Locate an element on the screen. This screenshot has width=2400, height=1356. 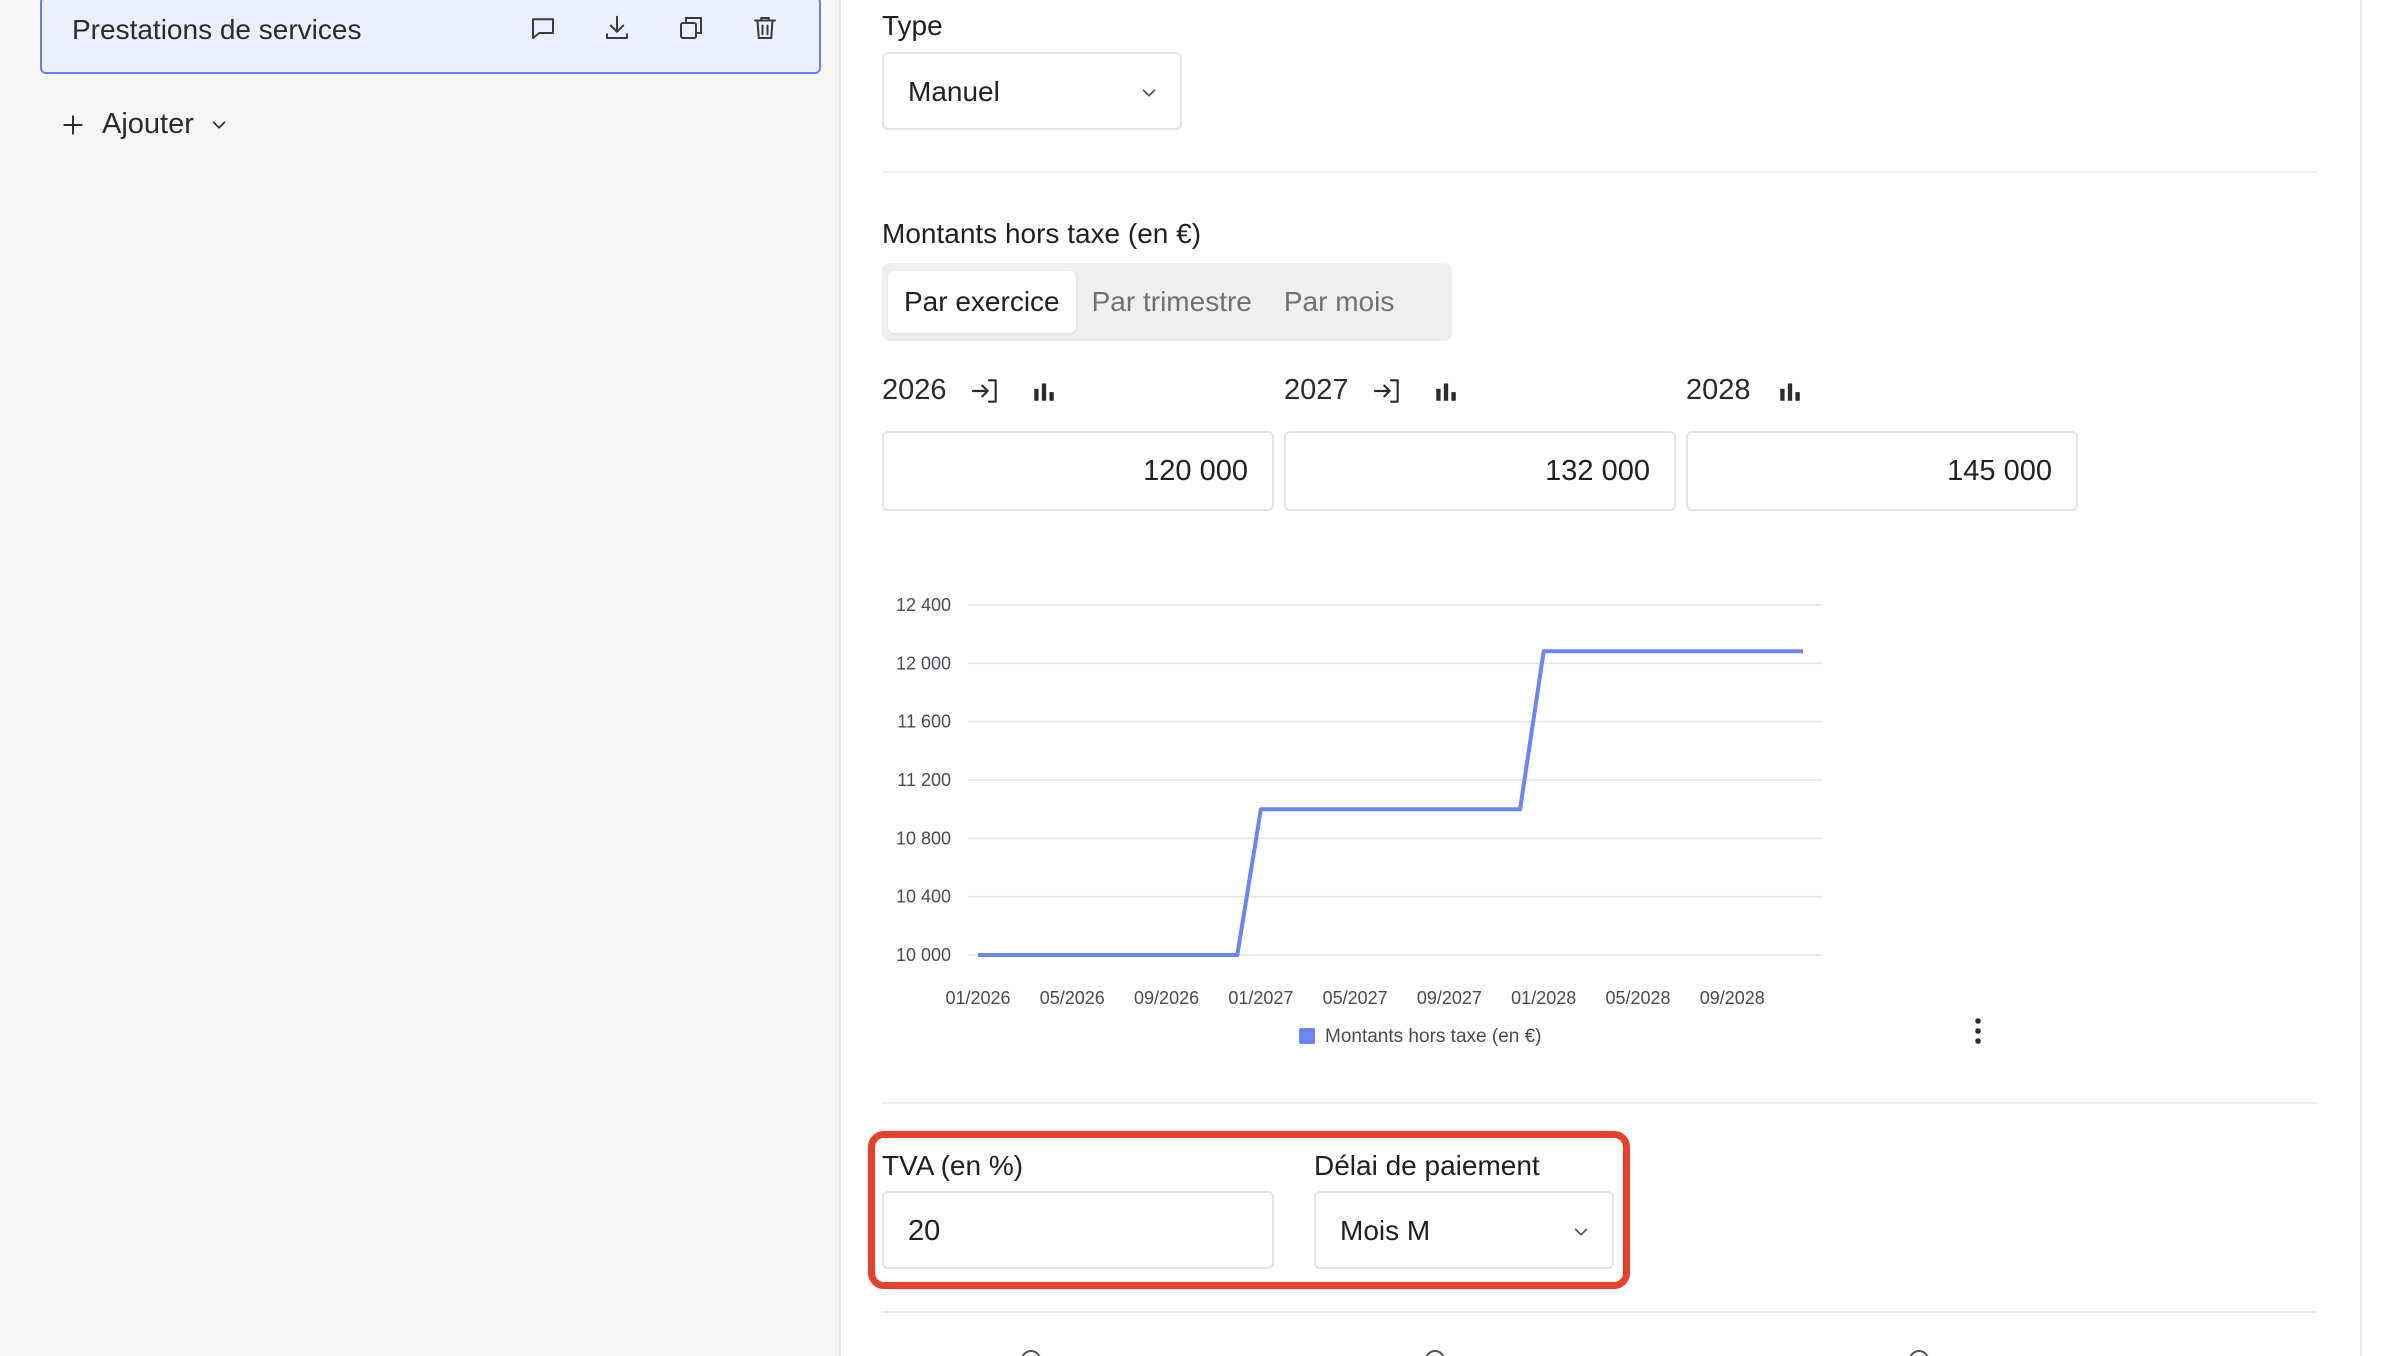
download-icon is located at coordinates (617, 28).